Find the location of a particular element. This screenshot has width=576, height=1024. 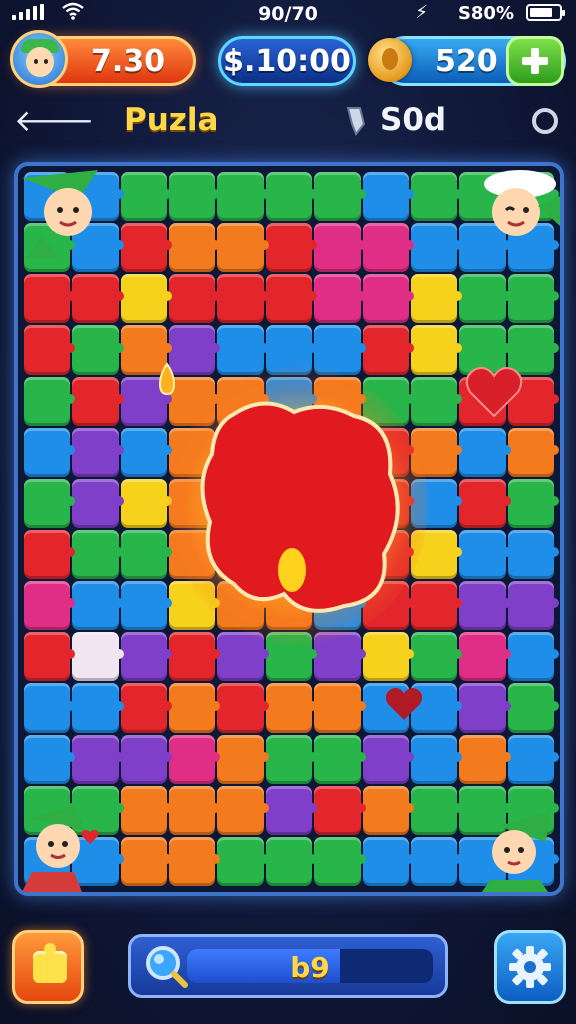

magnifier-icon is located at coordinates (166, 966).